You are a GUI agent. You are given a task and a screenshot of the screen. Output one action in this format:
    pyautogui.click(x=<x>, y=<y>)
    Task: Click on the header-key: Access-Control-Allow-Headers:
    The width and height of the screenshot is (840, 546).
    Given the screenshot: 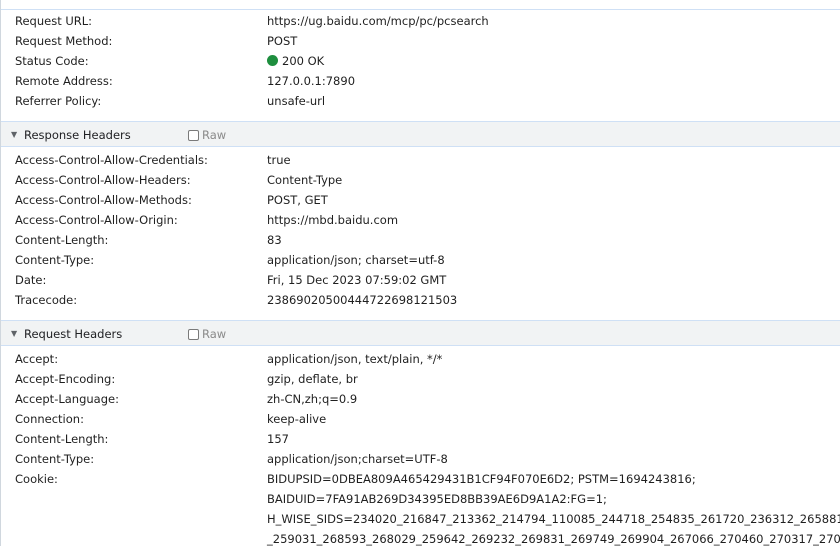 What is the action you would take?
    pyautogui.click(x=103, y=180)
    